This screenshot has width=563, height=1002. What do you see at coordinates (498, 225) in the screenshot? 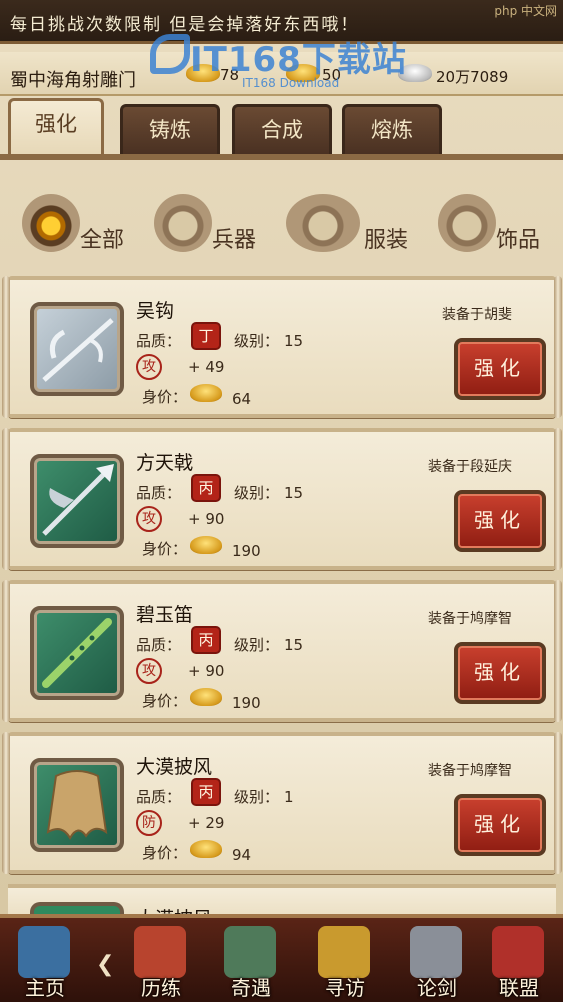
I see `filter-accessory: 饰品` at bounding box center [498, 225].